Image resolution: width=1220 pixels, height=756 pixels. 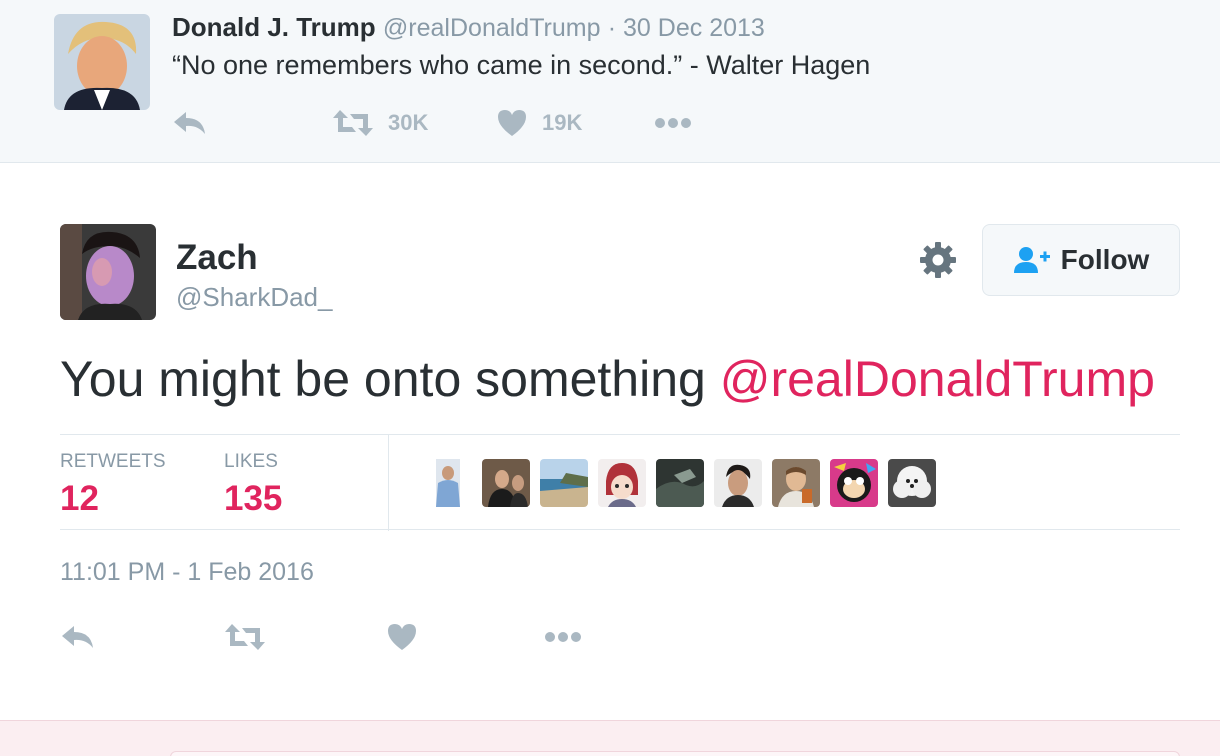 I want to click on gear-icon, so click(x=938, y=260).